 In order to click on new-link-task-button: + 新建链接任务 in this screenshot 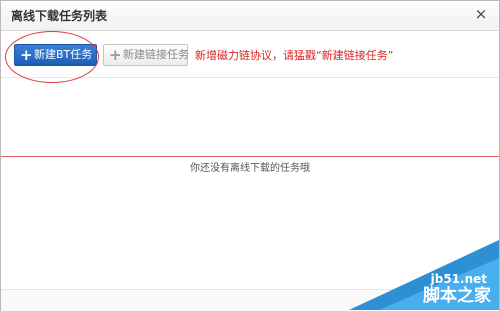, I will do `click(146, 55)`.